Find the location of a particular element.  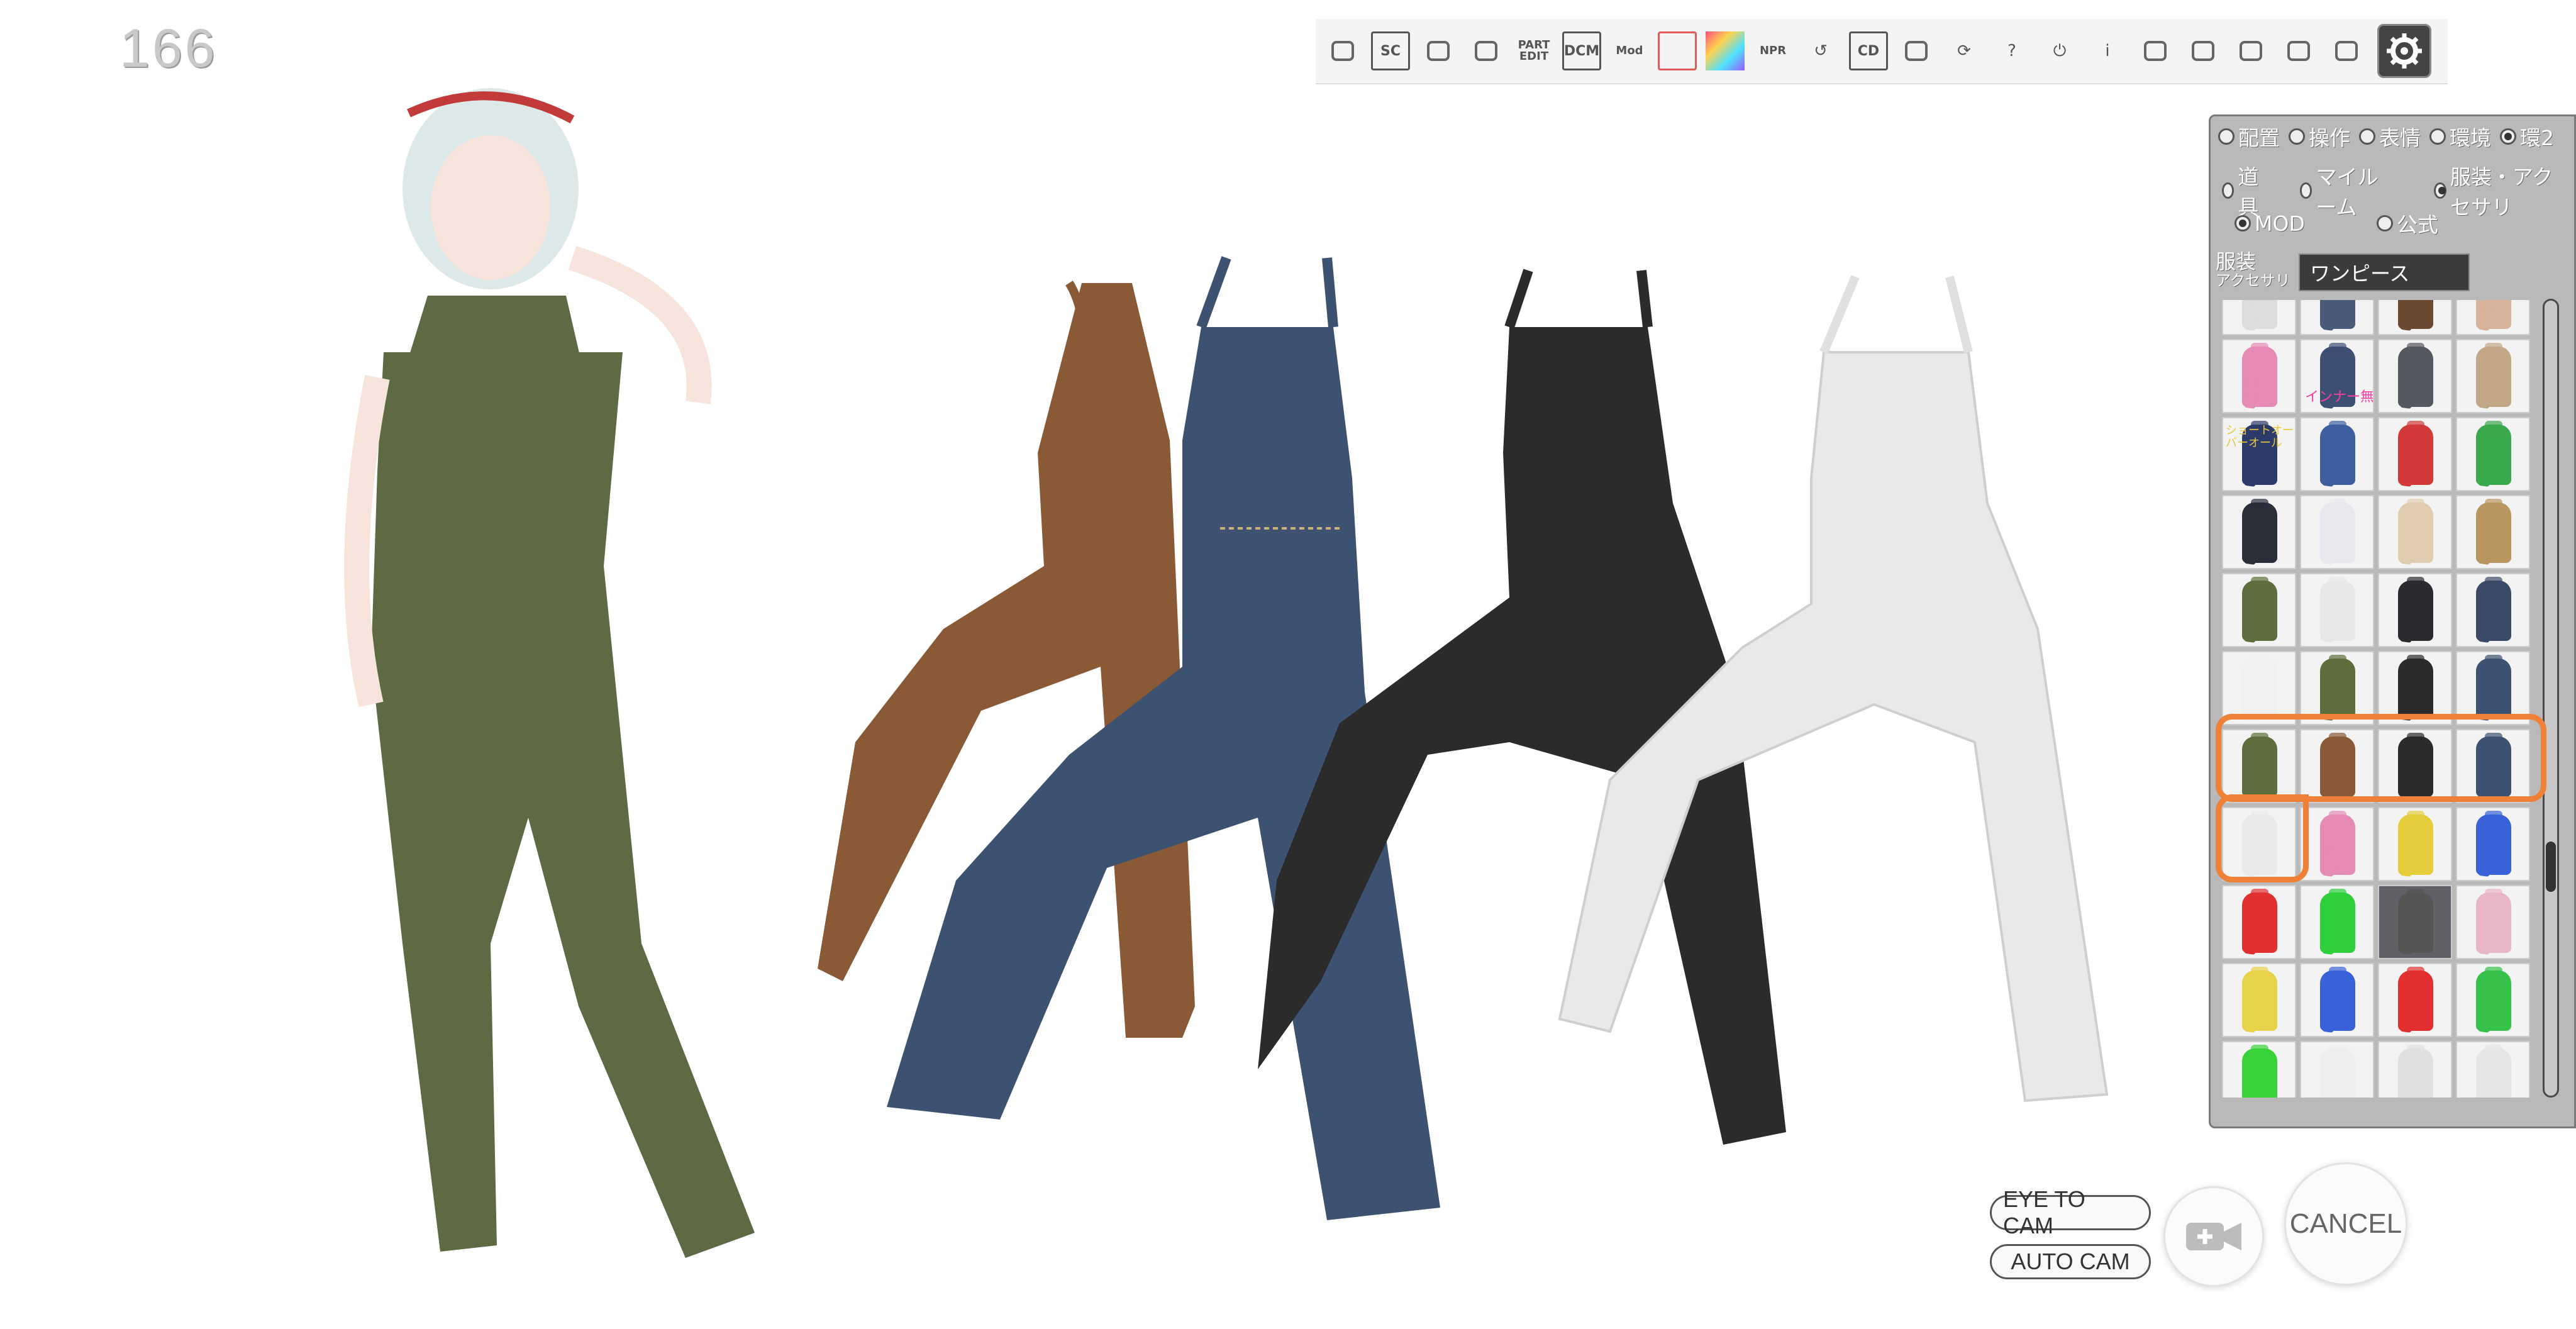

radio-option: 配置 is located at coordinates (2249, 136).